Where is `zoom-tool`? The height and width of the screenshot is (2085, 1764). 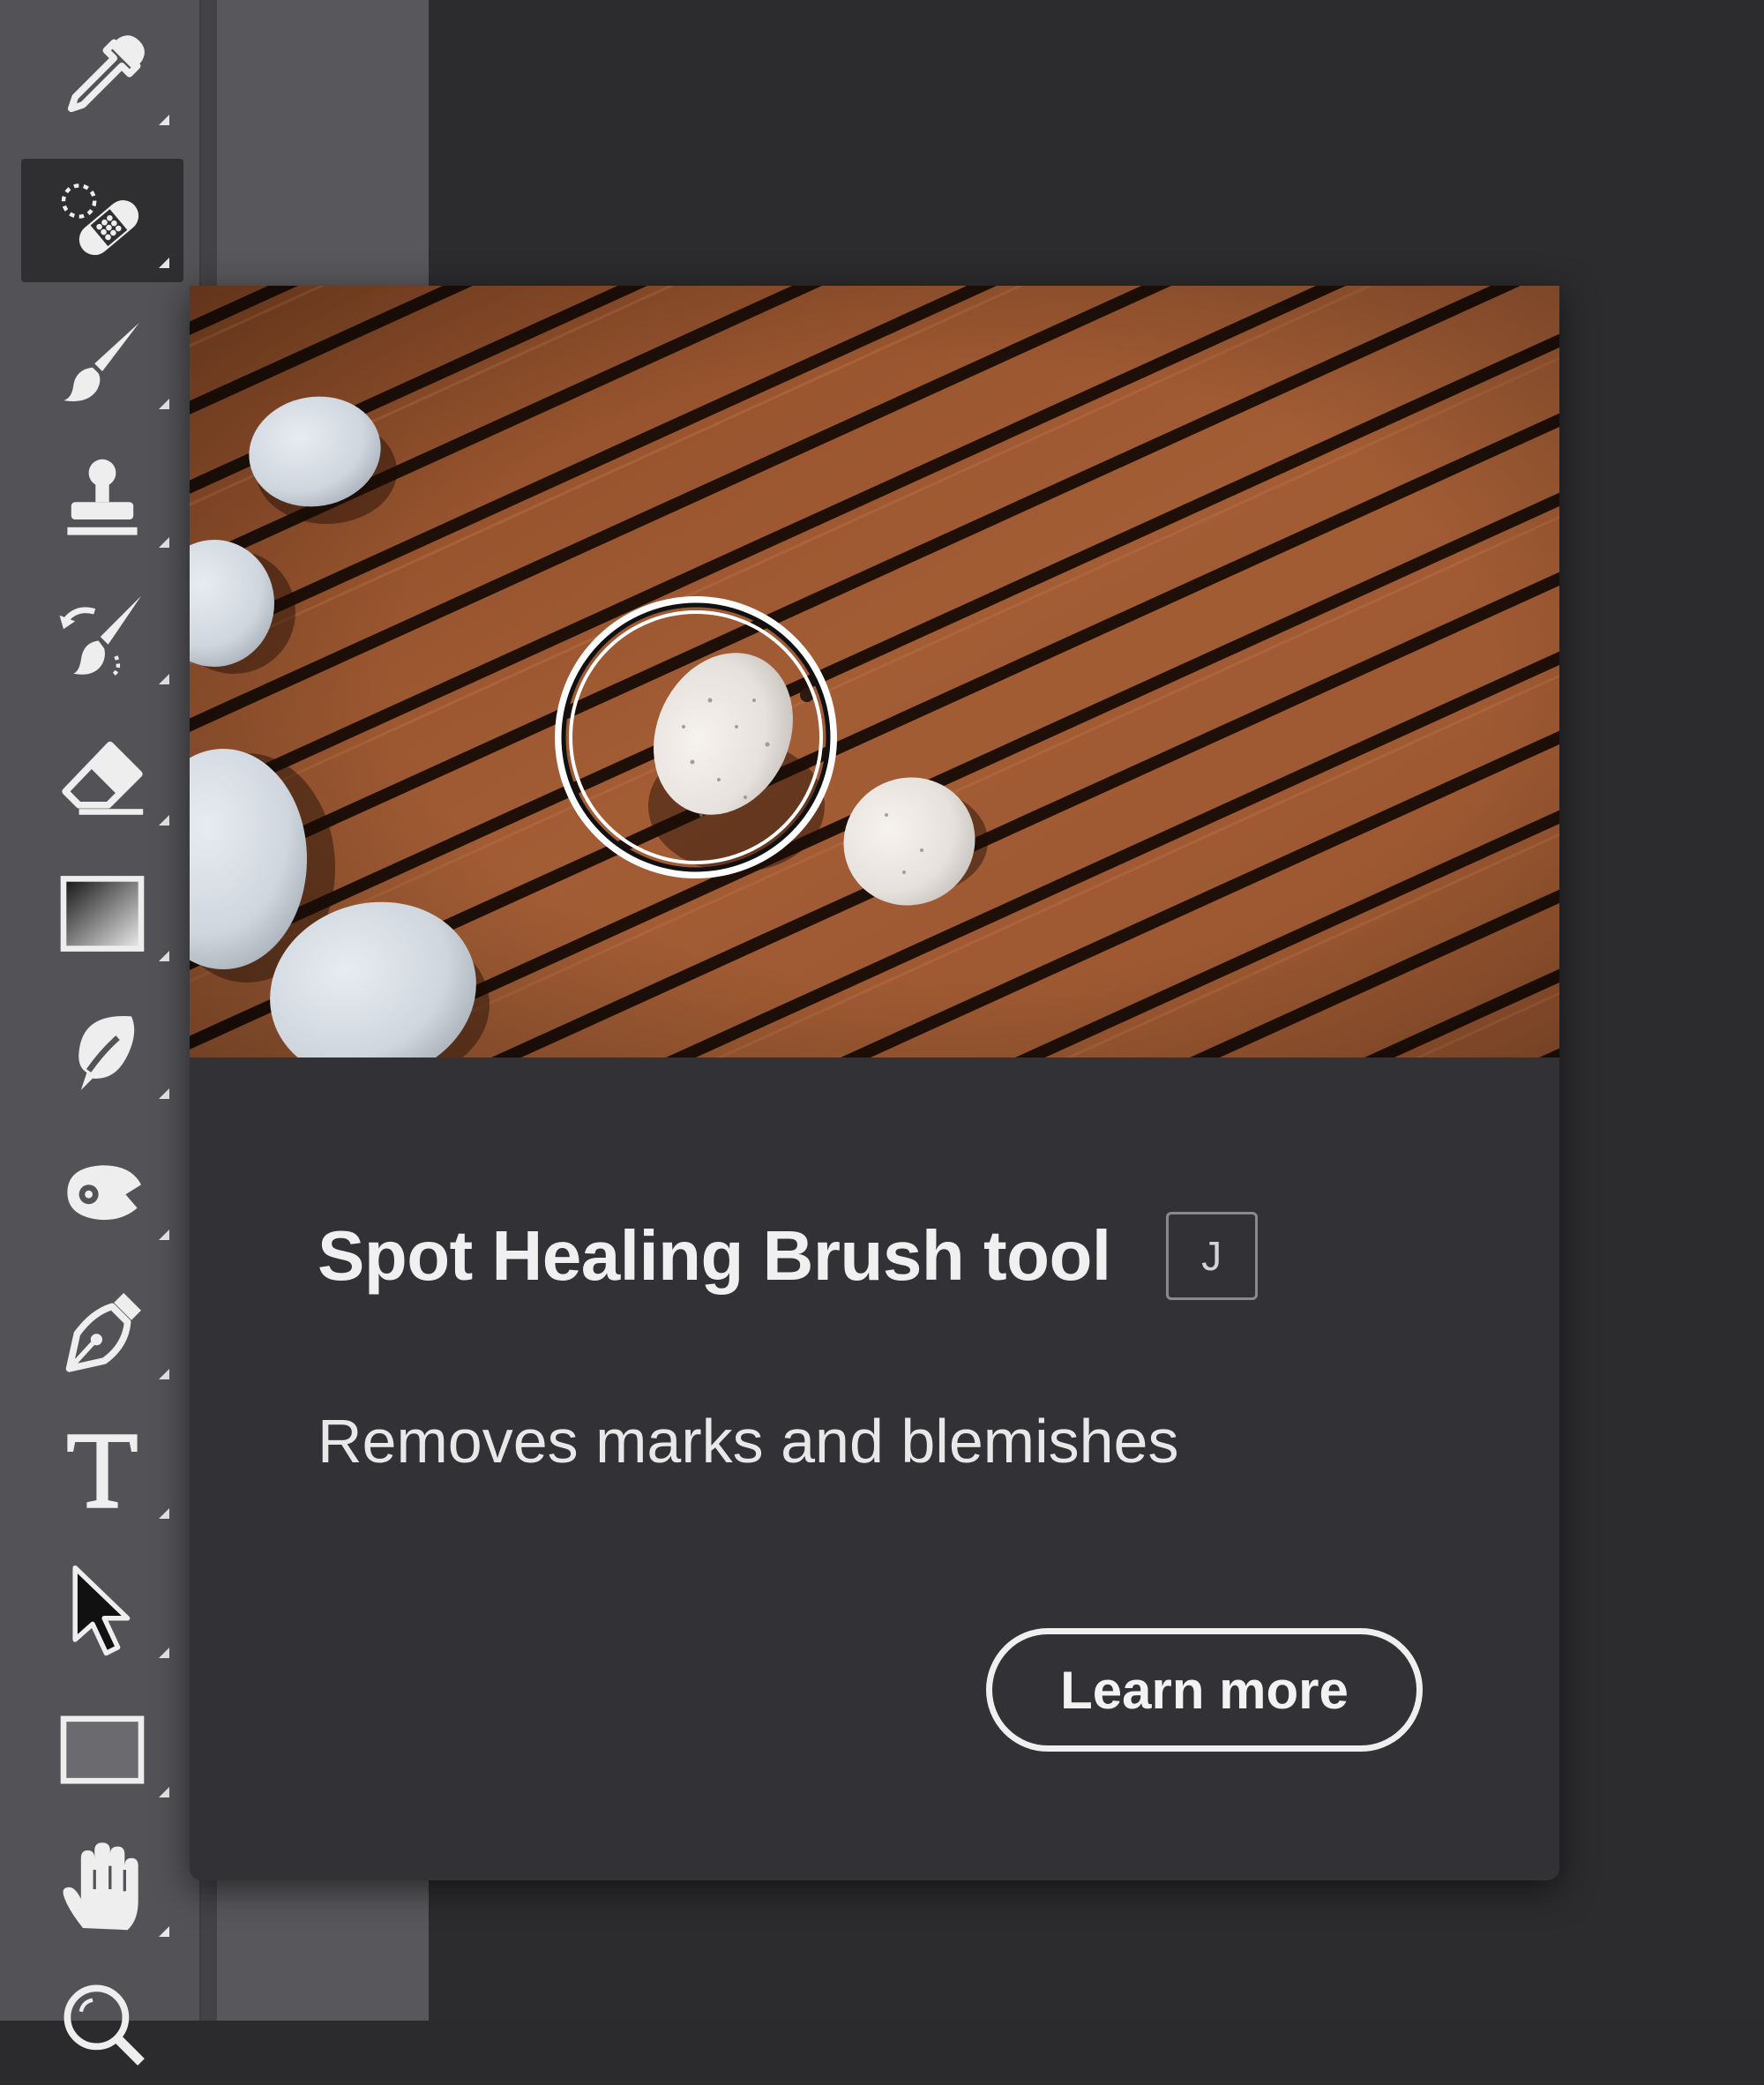 zoom-tool is located at coordinates (102, 2023).